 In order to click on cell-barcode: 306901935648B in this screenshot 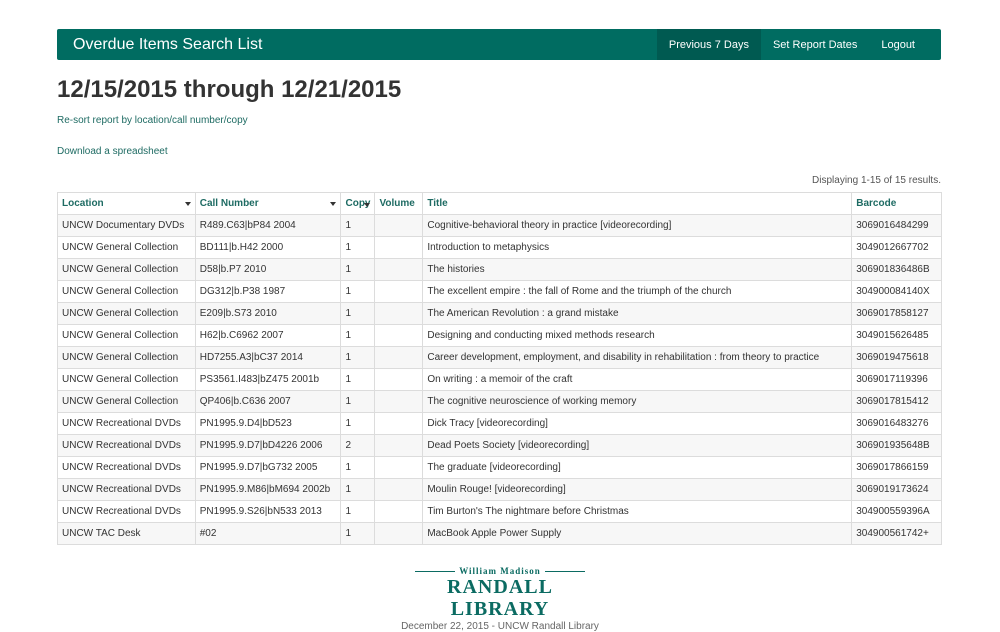, I will do `click(896, 445)`.